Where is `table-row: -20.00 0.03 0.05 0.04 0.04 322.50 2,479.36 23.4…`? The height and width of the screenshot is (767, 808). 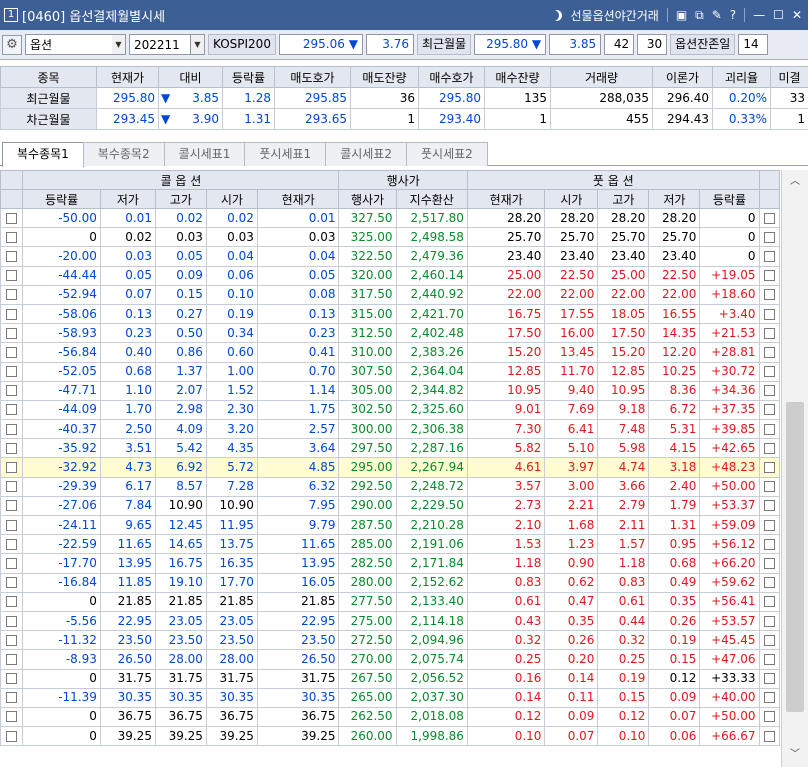
table-row: -20.00 0.03 0.05 0.04 0.04 322.50 2,479.36 23.4… is located at coordinates (390, 256).